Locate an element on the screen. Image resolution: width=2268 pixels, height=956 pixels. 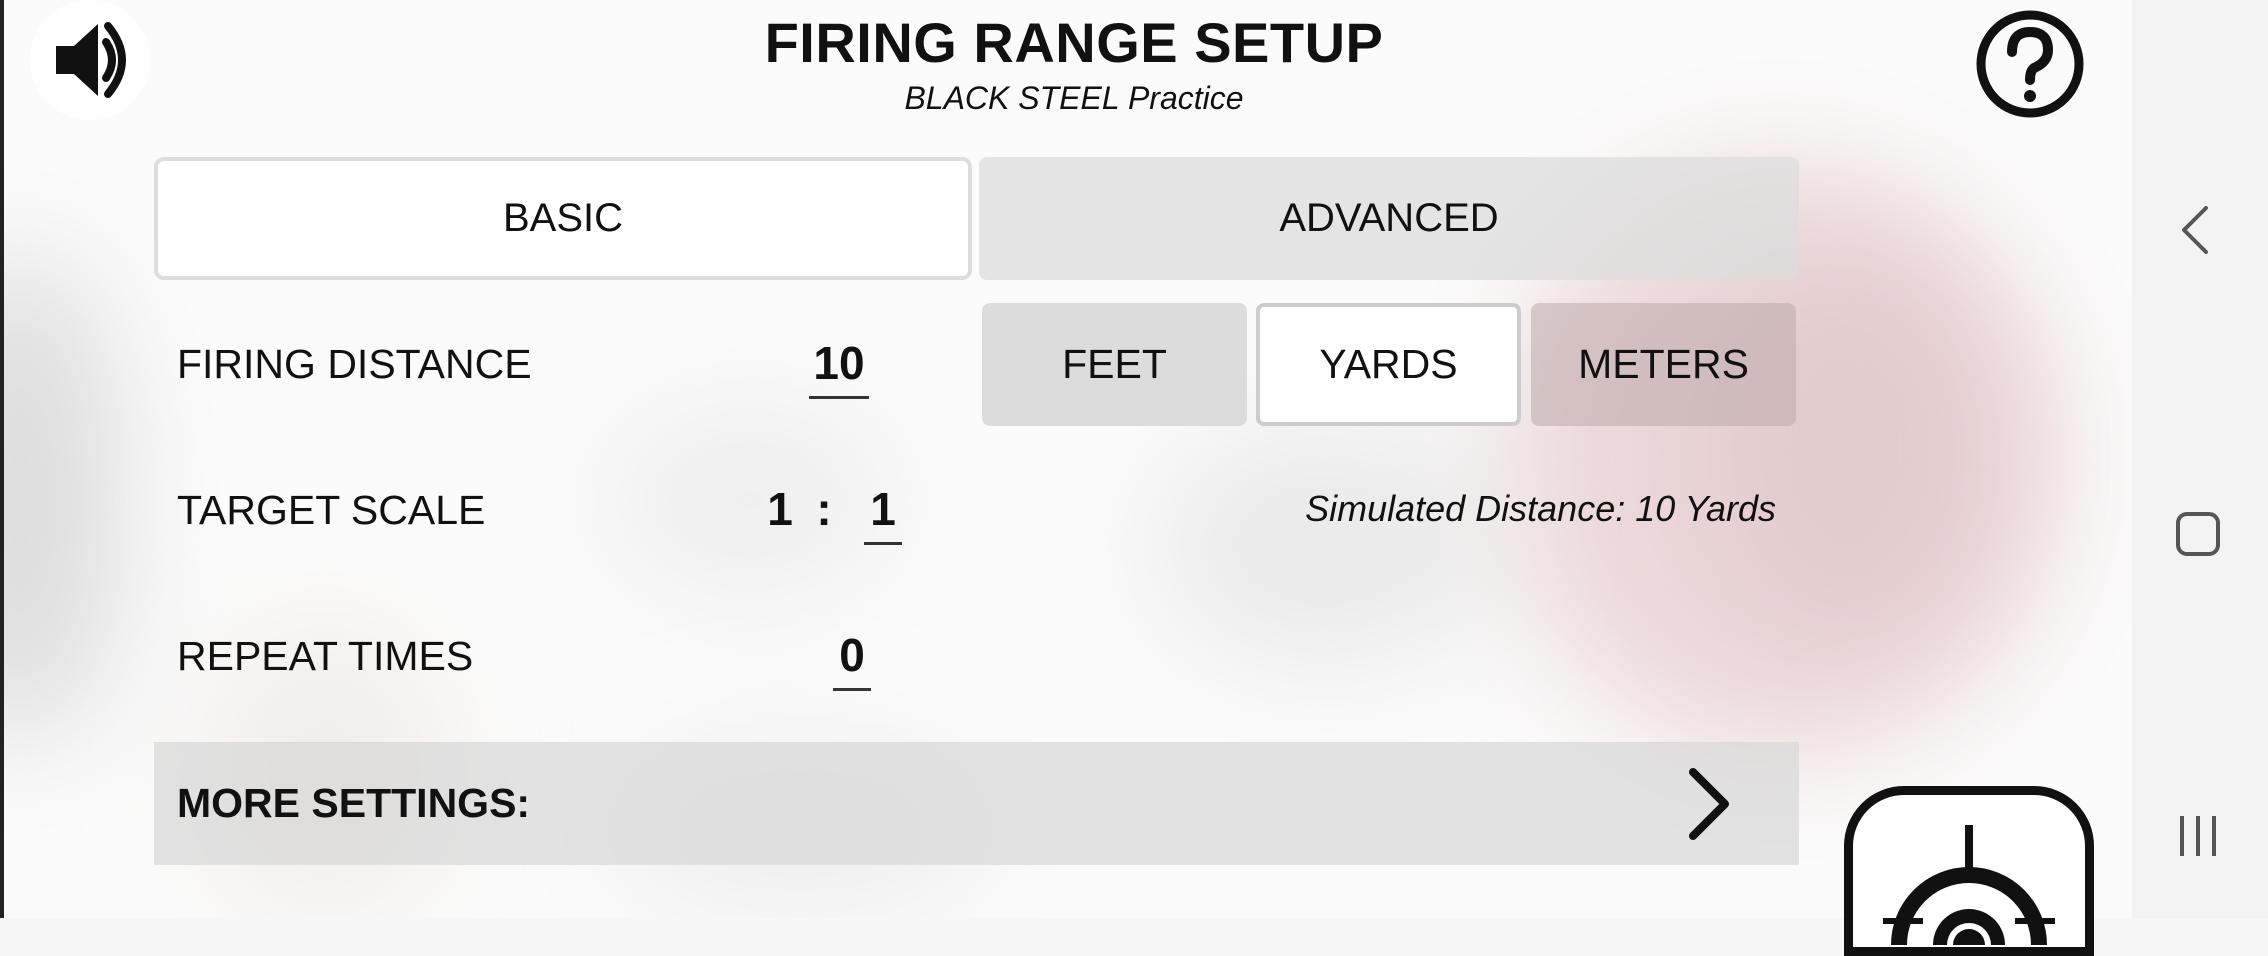
system-navigation-bar is located at coordinates (2200, 459).